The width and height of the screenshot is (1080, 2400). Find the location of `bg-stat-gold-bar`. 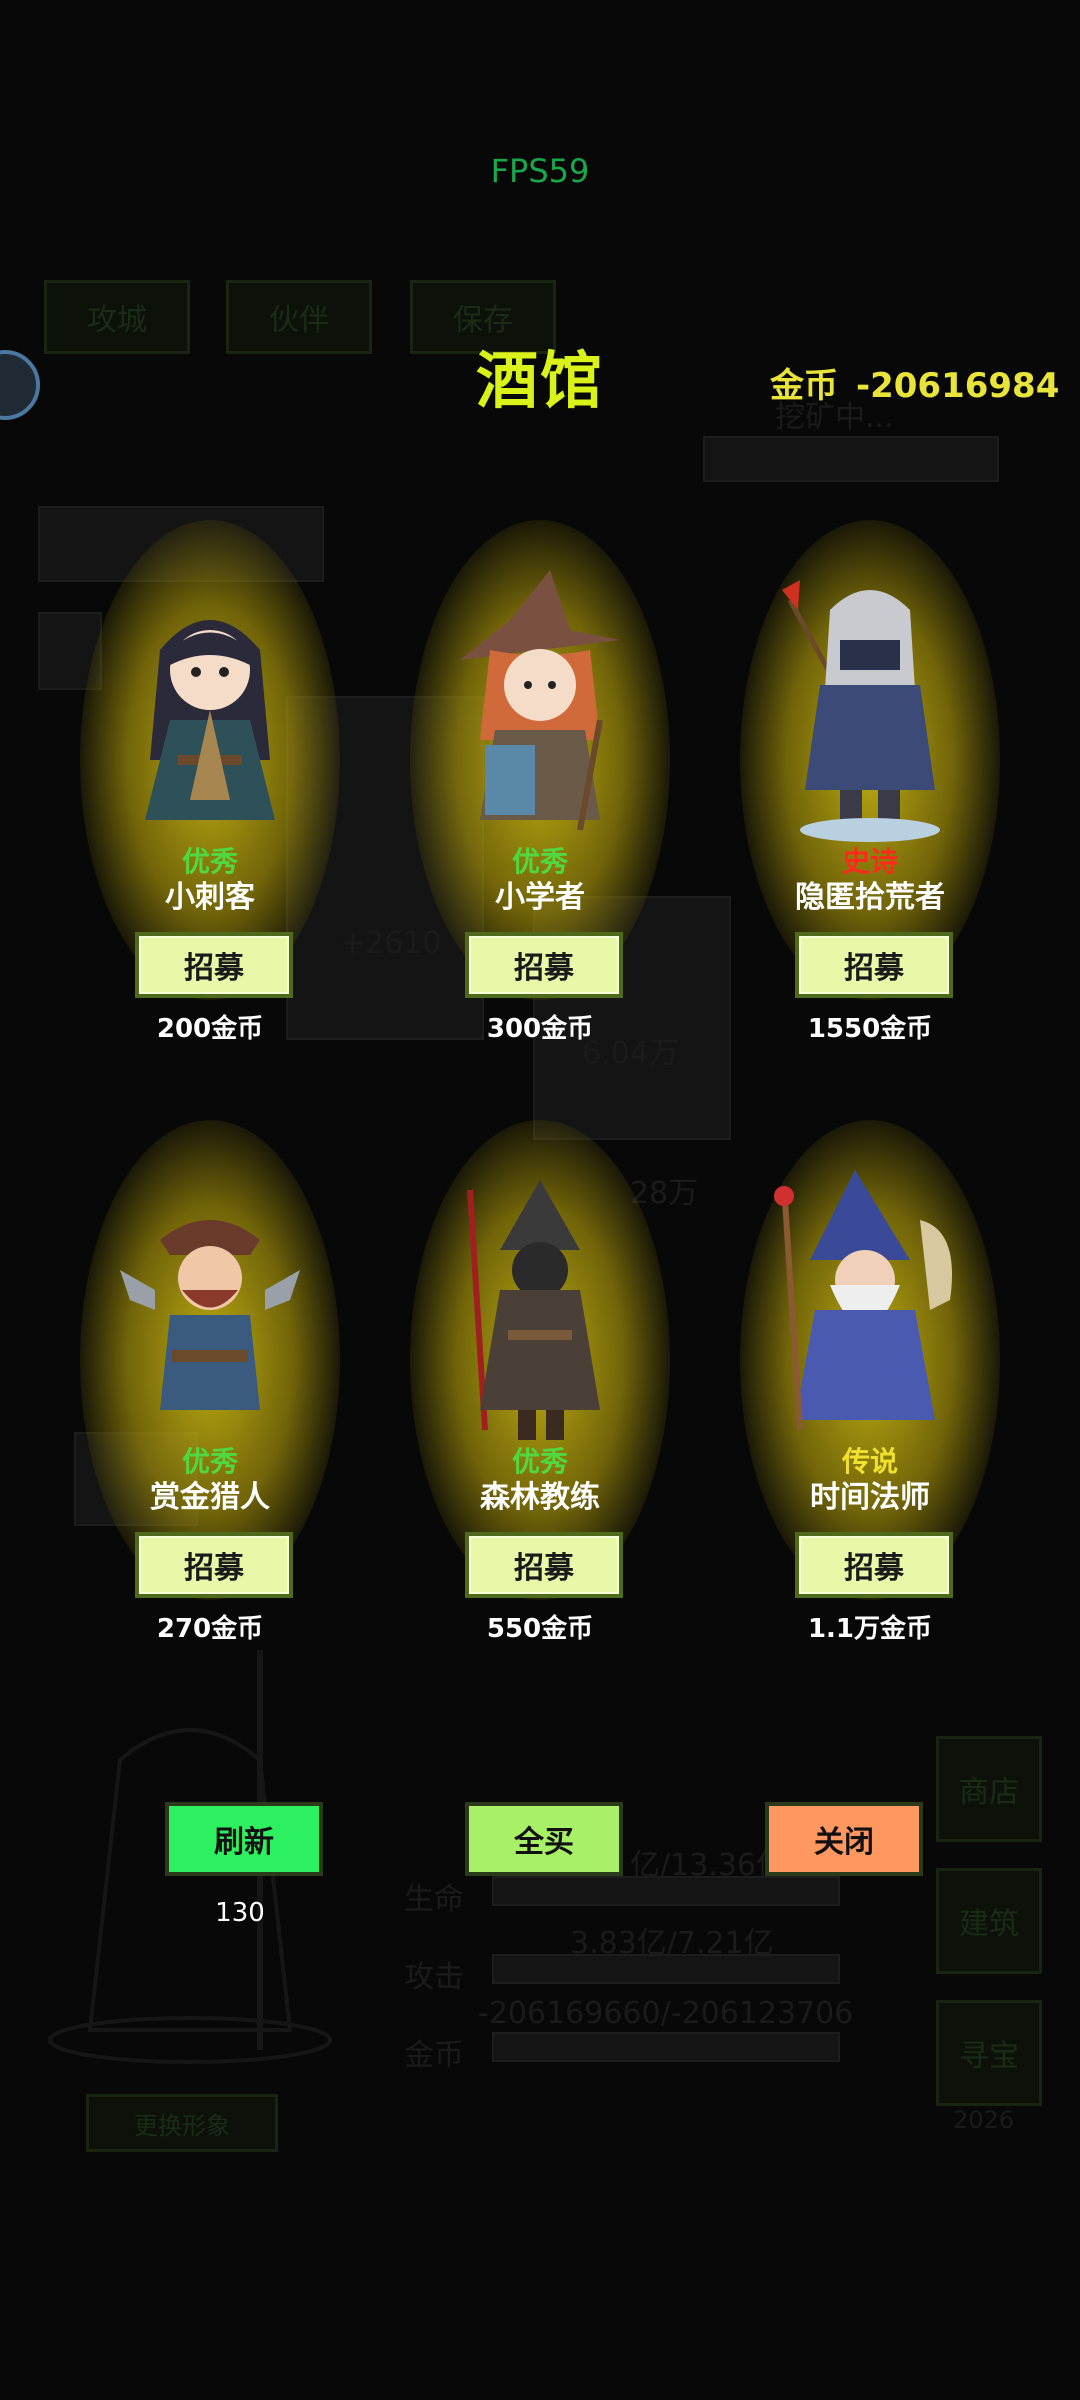

bg-stat-gold-bar is located at coordinates (666, 2047).